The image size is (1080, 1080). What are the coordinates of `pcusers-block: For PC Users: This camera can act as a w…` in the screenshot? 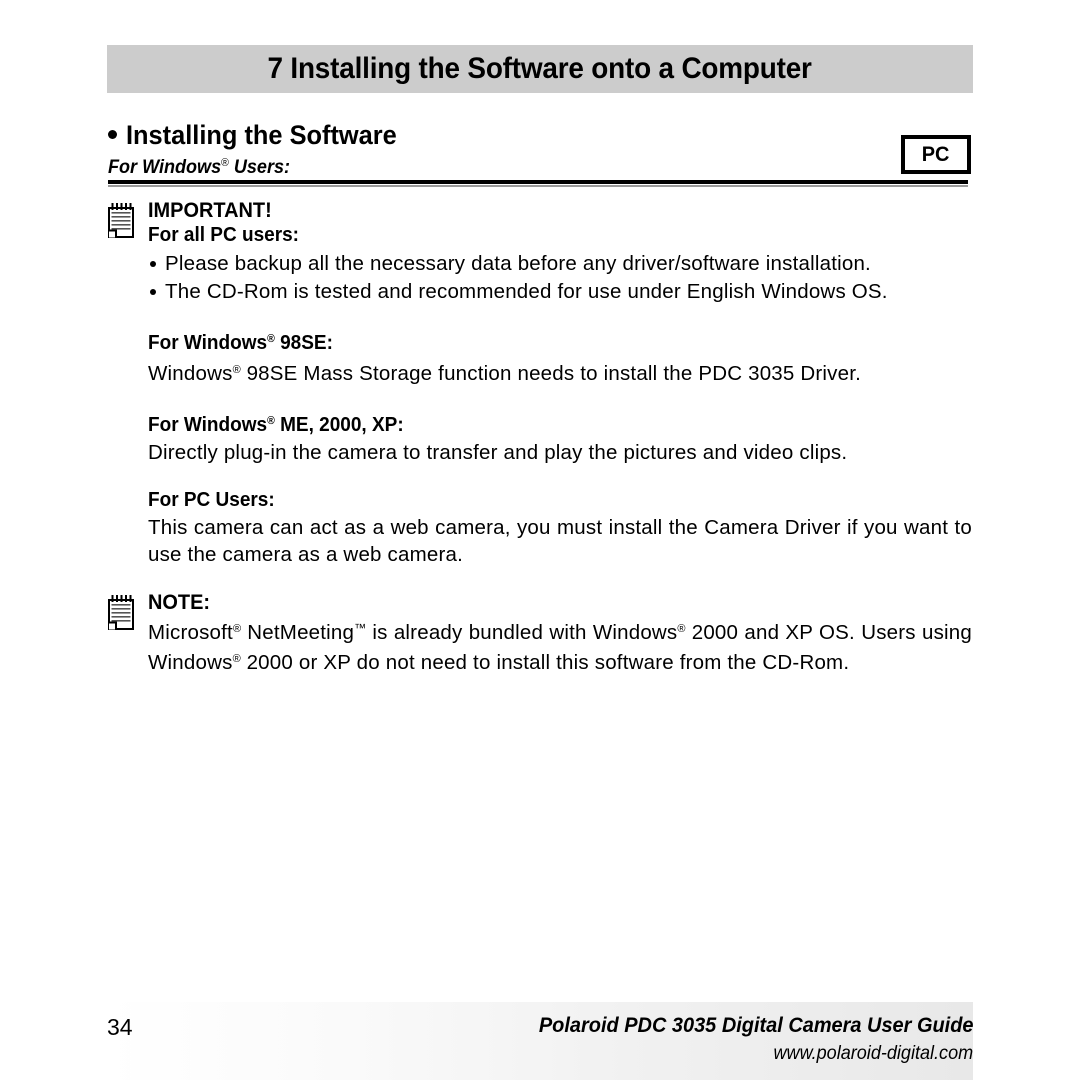 It's located at (560, 528).